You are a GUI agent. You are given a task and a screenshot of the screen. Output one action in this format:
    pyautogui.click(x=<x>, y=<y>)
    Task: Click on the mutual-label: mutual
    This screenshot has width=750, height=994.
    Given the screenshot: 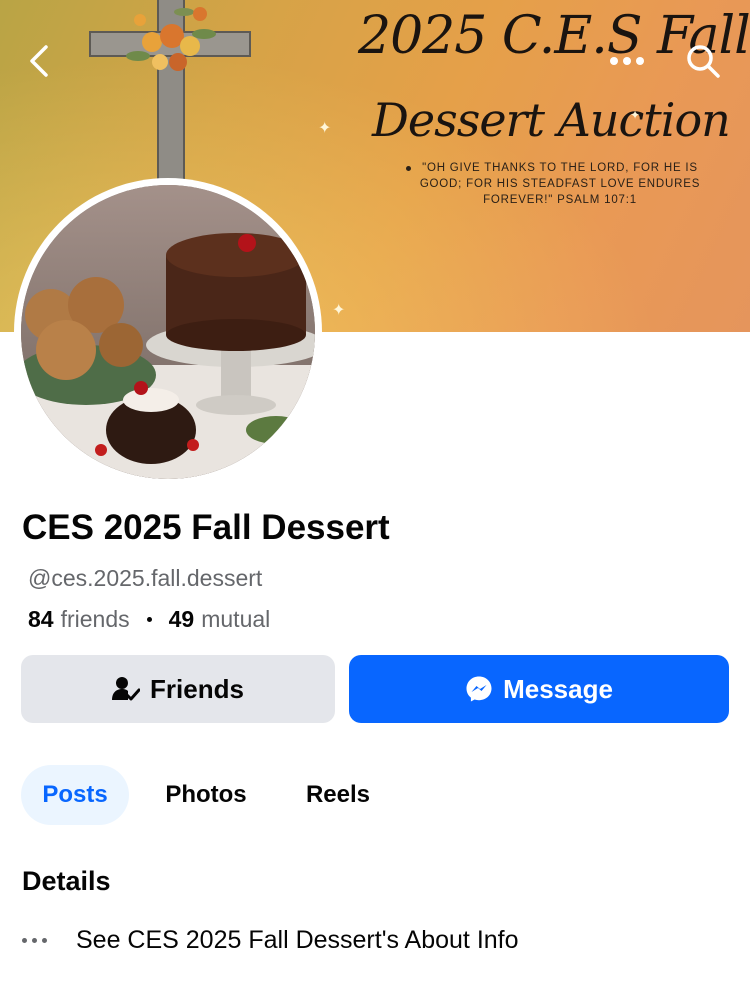 What is the action you would take?
    pyautogui.click(x=236, y=619)
    